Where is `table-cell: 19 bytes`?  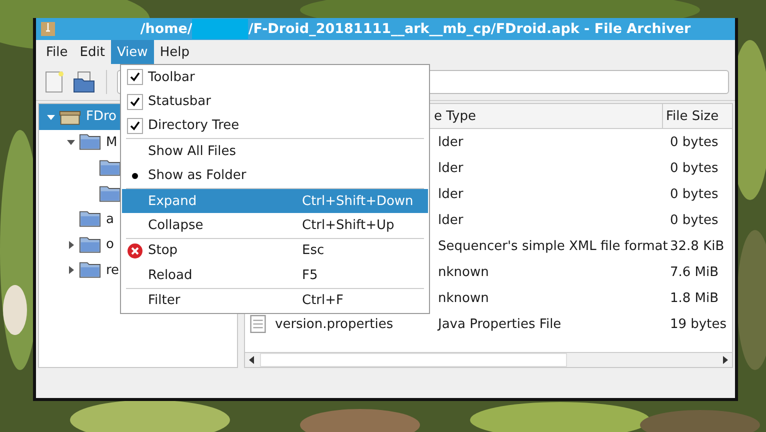 table-cell: 19 bytes is located at coordinates (698, 324).